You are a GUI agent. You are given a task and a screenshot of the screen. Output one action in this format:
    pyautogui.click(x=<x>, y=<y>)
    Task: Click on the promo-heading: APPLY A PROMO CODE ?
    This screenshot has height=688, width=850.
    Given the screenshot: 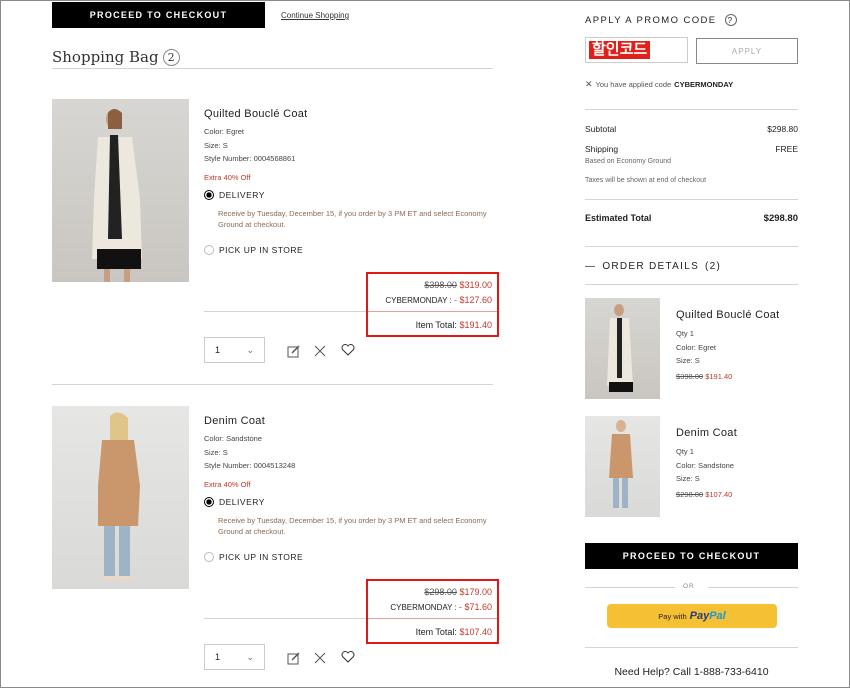 What is the action you would take?
    pyautogui.click(x=661, y=20)
    